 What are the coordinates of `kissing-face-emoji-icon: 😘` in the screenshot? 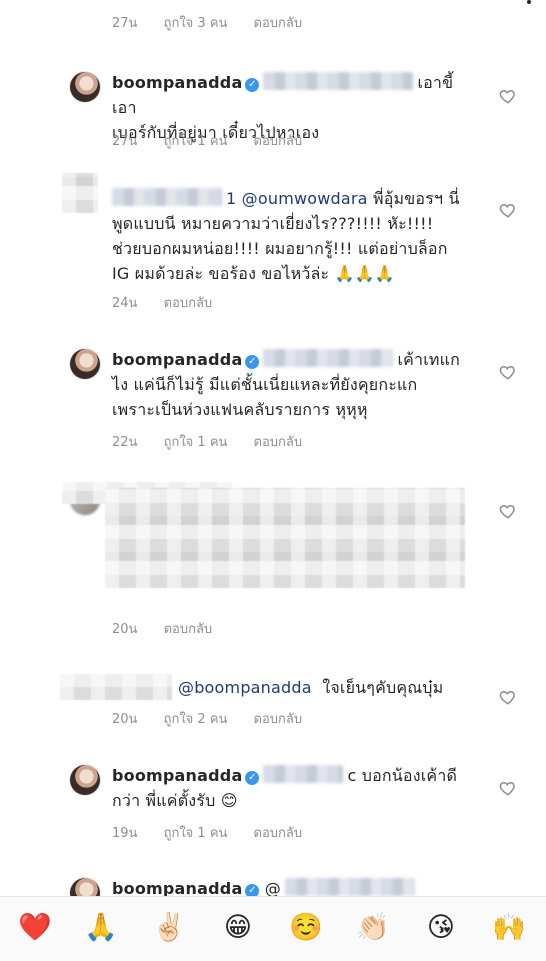 It's located at (441, 928).